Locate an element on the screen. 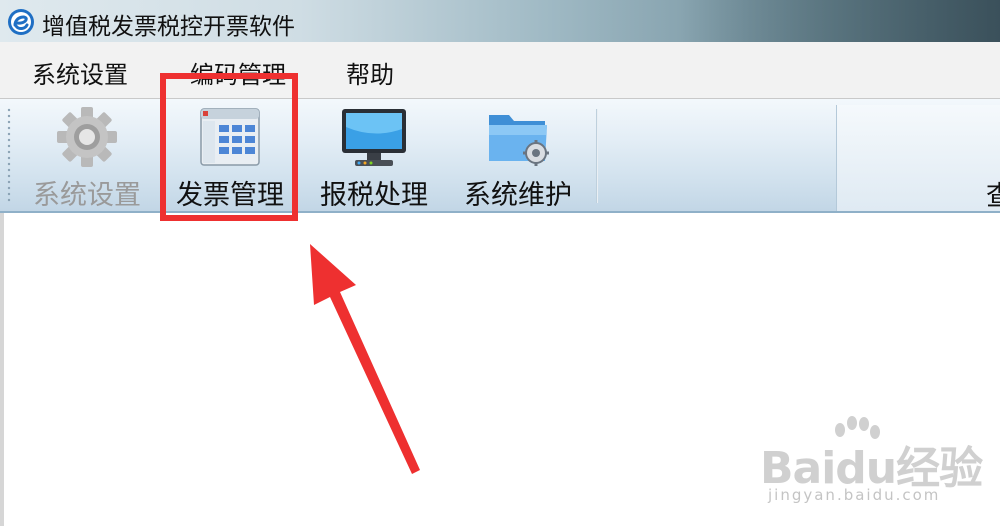 Image resolution: width=1000 pixels, height=526 pixels. watermark-url: jingyan.baidu.com is located at coordinates (854, 495).